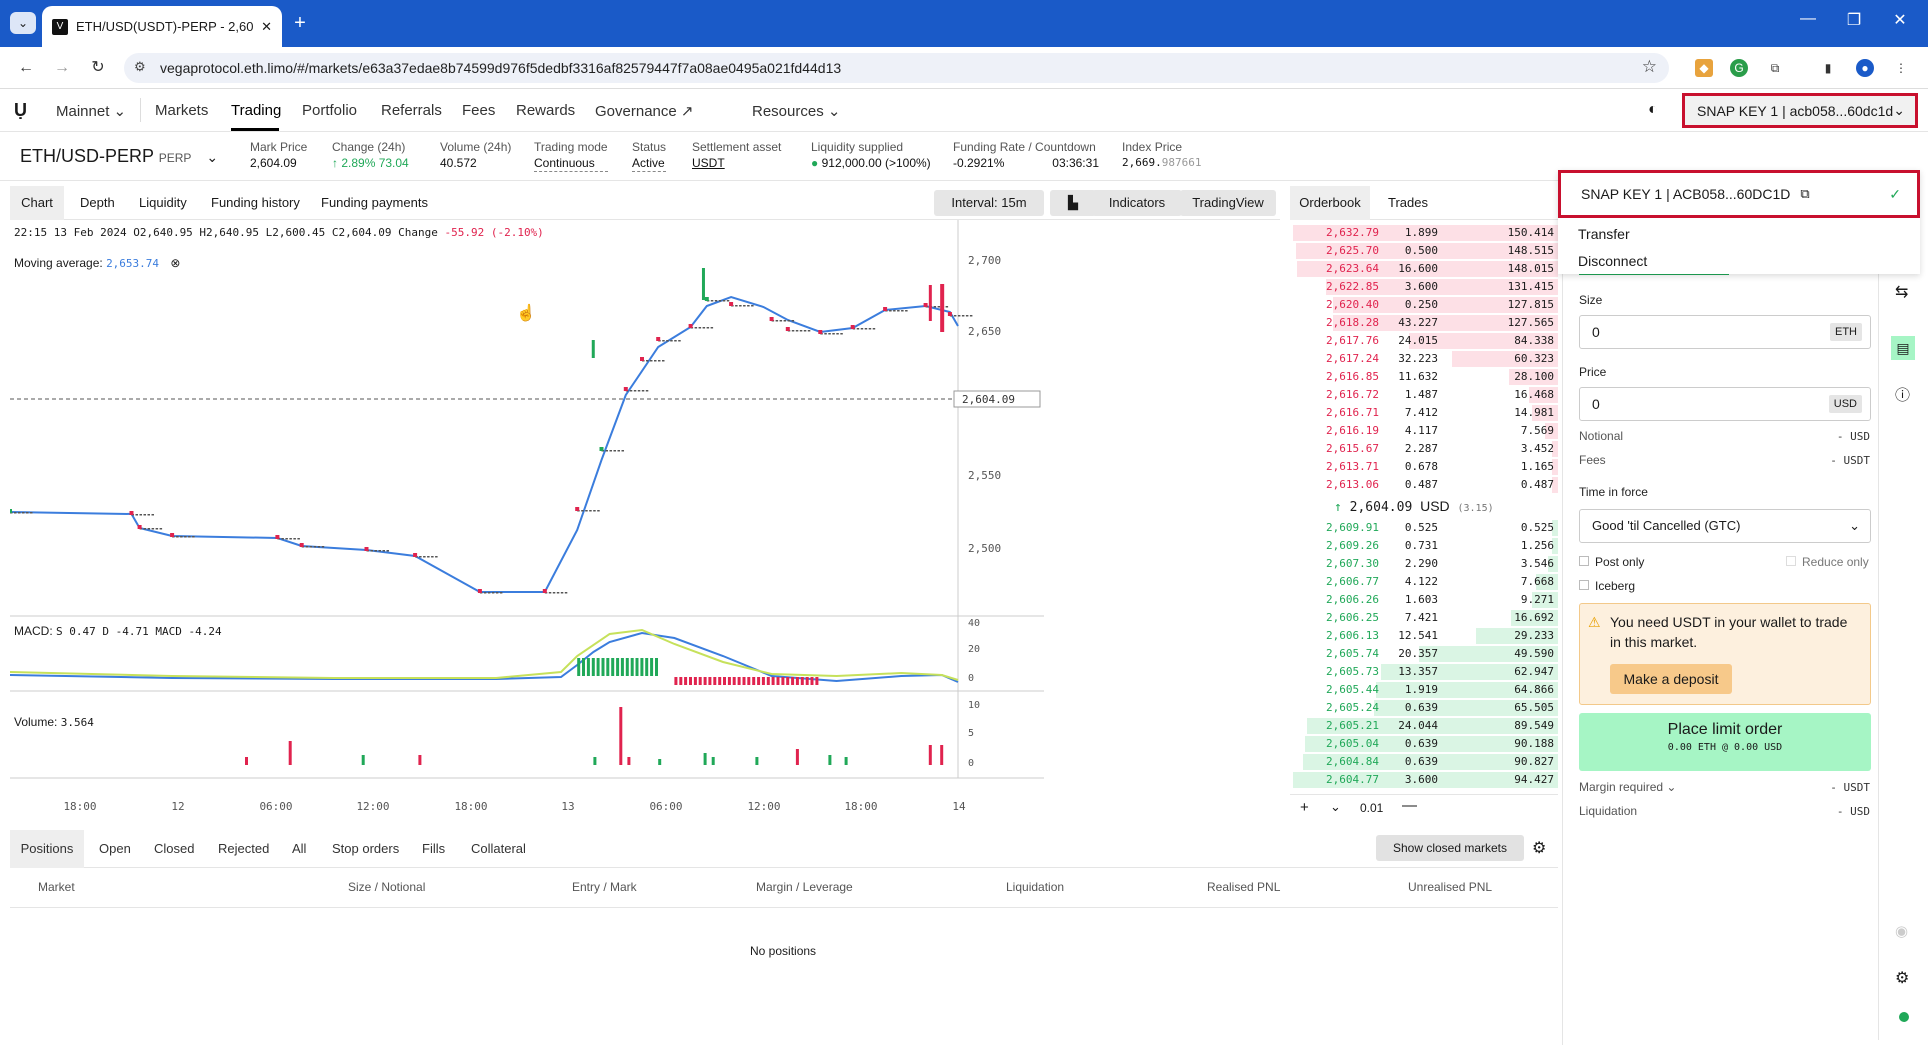 The image size is (1928, 1049). I want to click on nav-portfolio: Portfolio, so click(329, 110).